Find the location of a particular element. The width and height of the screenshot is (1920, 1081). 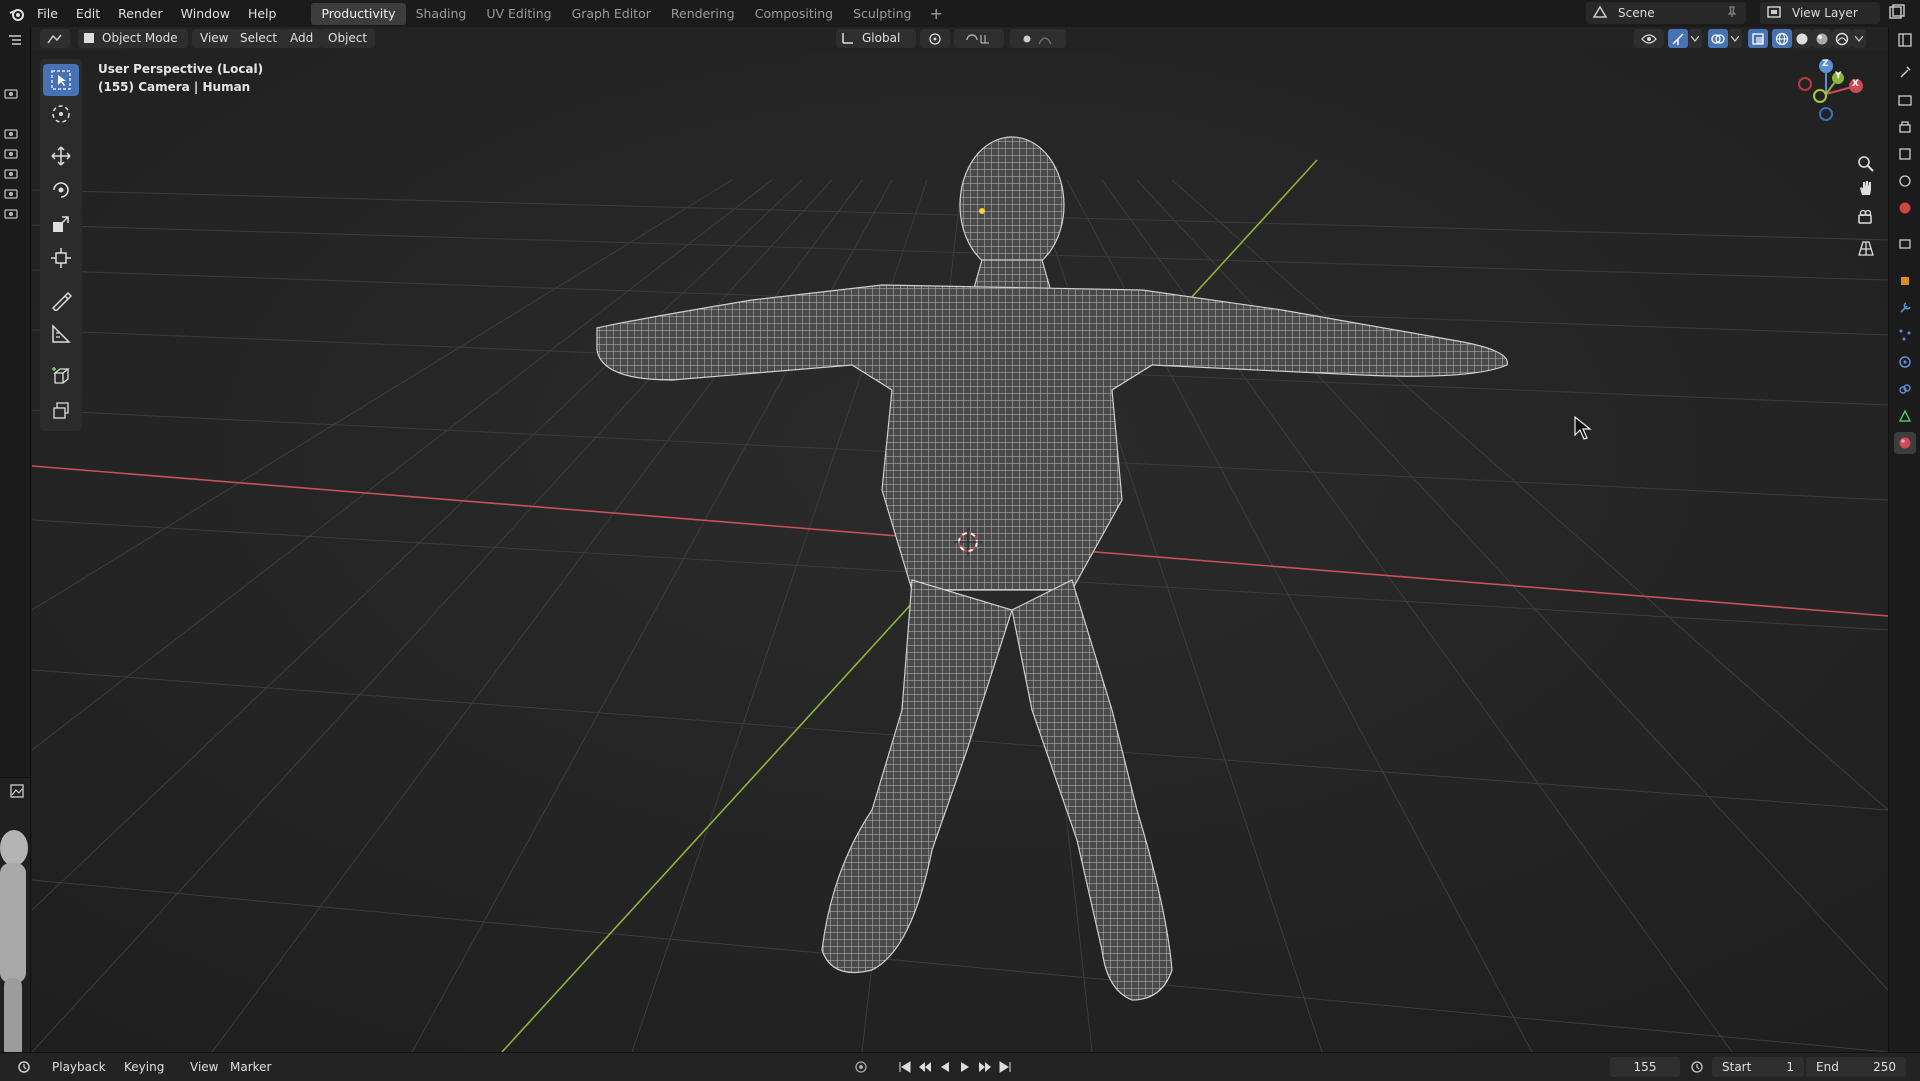

visibility-icon is located at coordinates (1649, 38).